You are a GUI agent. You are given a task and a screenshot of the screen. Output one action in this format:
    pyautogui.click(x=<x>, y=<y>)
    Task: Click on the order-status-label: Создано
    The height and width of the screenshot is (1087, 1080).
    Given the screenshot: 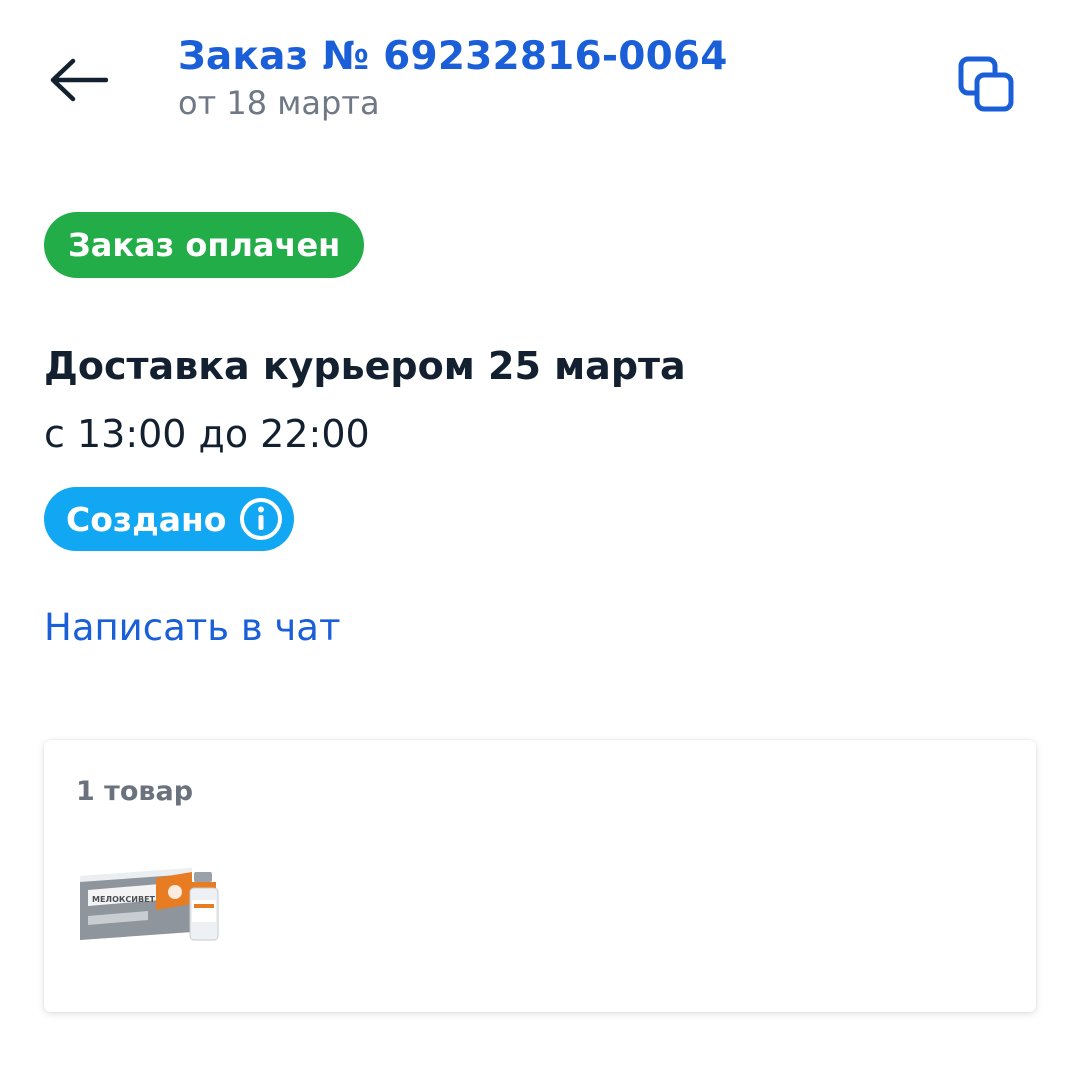 What is the action you would take?
    pyautogui.click(x=146, y=519)
    